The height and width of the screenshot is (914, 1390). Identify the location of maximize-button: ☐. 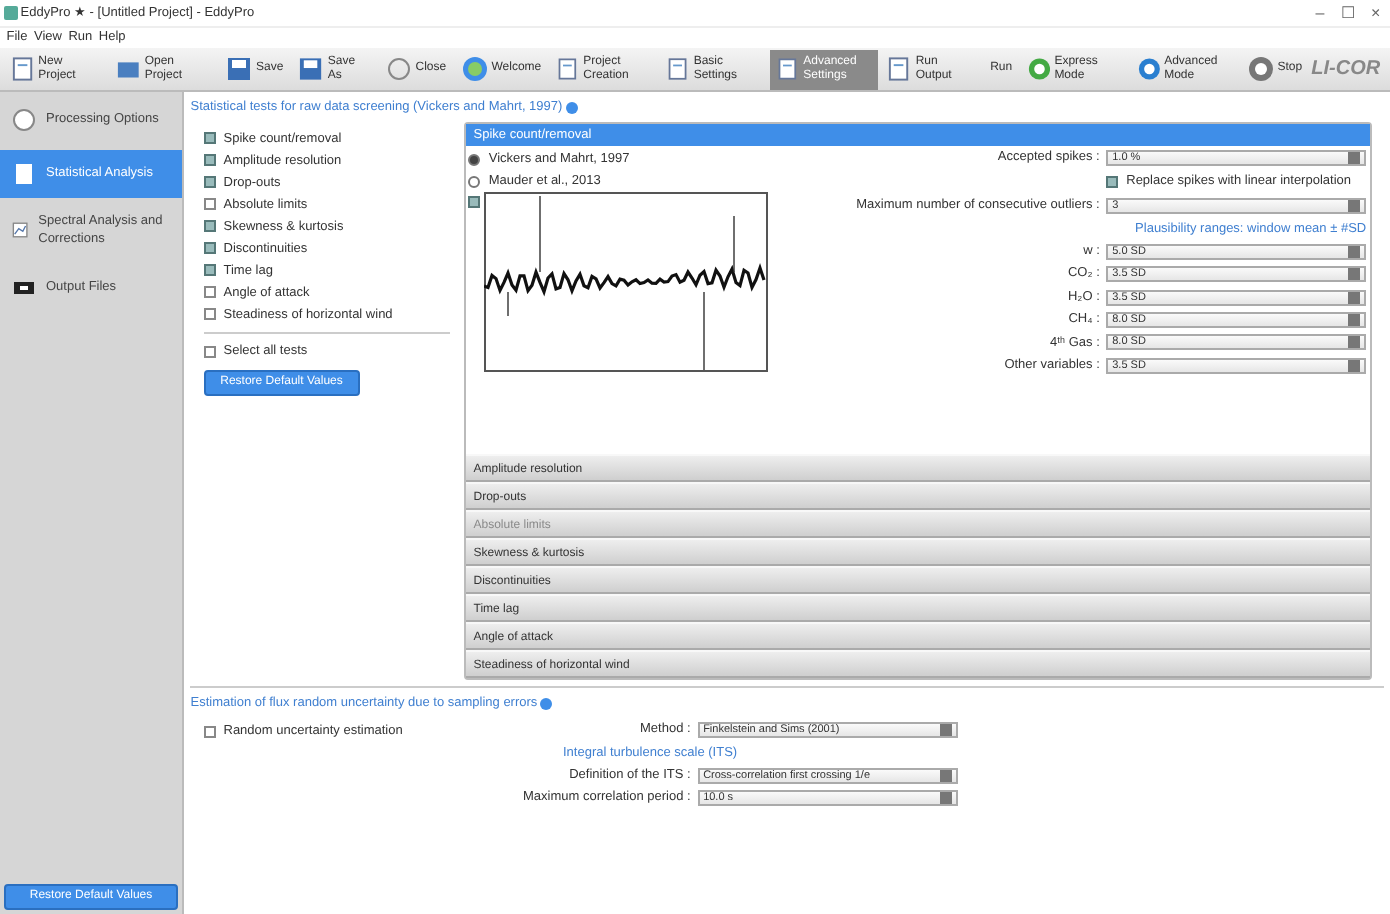
(1348, 13).